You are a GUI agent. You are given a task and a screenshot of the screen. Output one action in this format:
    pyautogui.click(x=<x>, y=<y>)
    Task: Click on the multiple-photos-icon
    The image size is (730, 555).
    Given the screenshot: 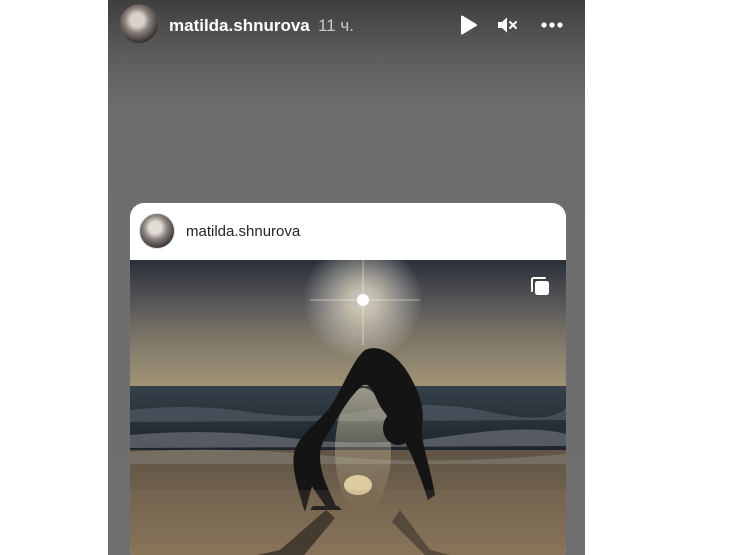 What is the action you would take?
    pyautogui.click(x=540, y=286)
    